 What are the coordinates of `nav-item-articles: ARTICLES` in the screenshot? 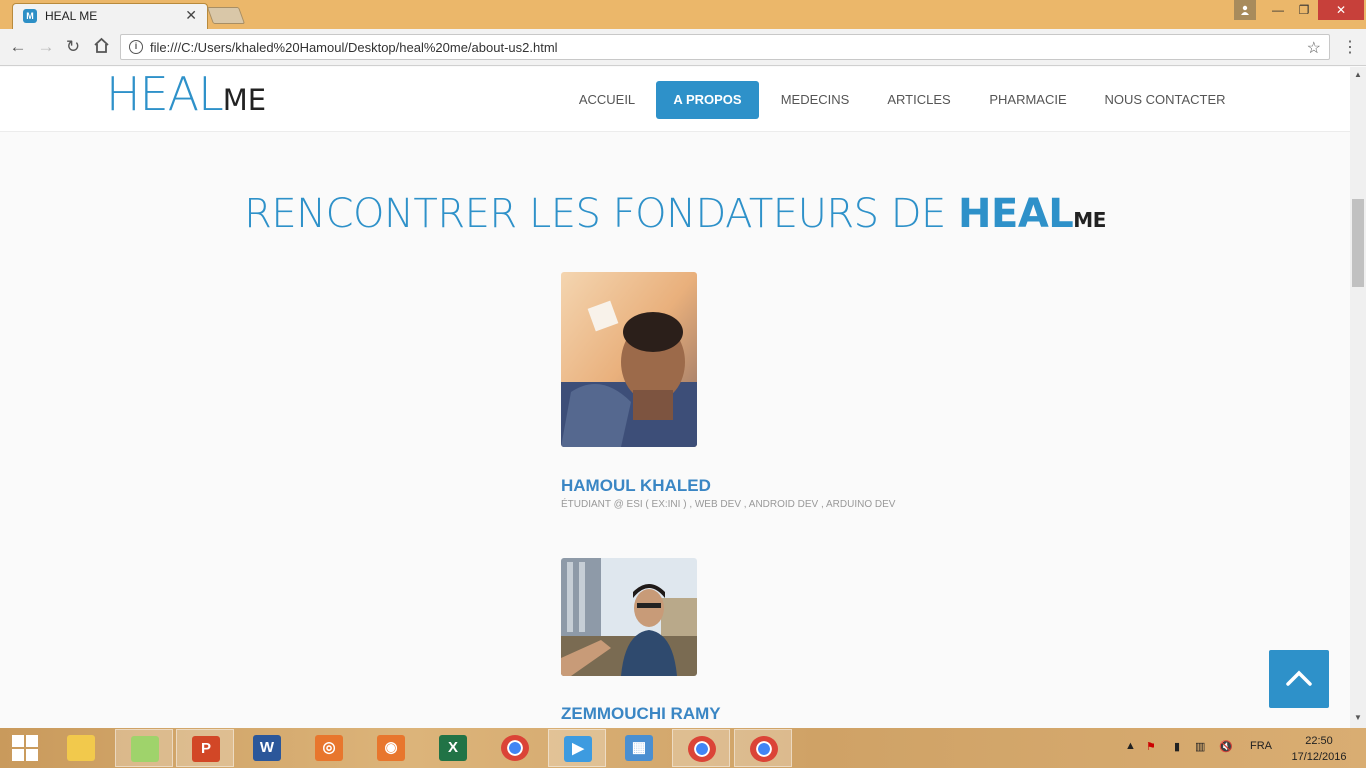 It's located at (919, 100).